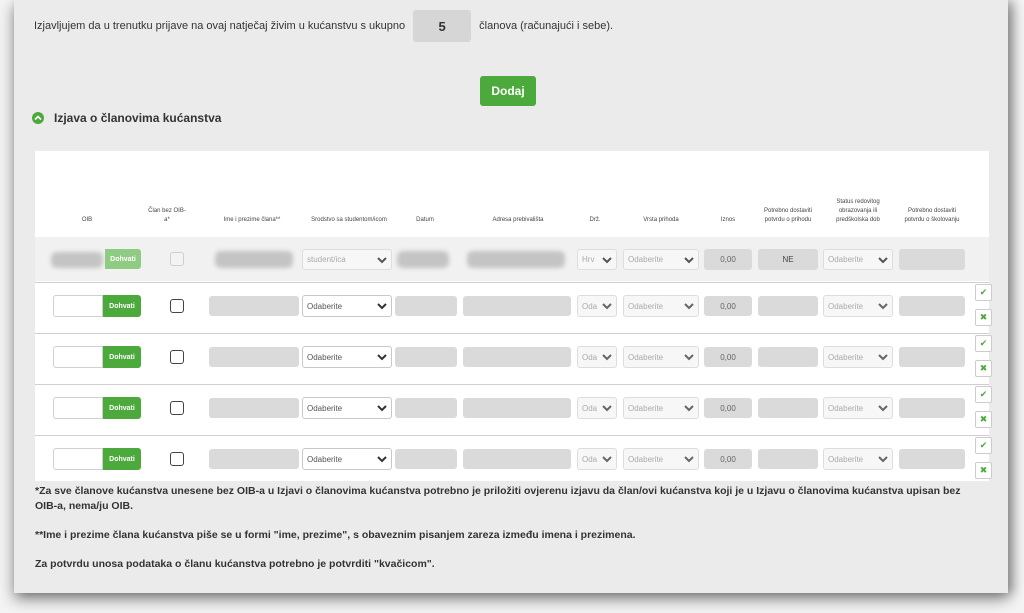  I want to click on section-title: Izjava o članovima kućanstva, so click(126, 118).